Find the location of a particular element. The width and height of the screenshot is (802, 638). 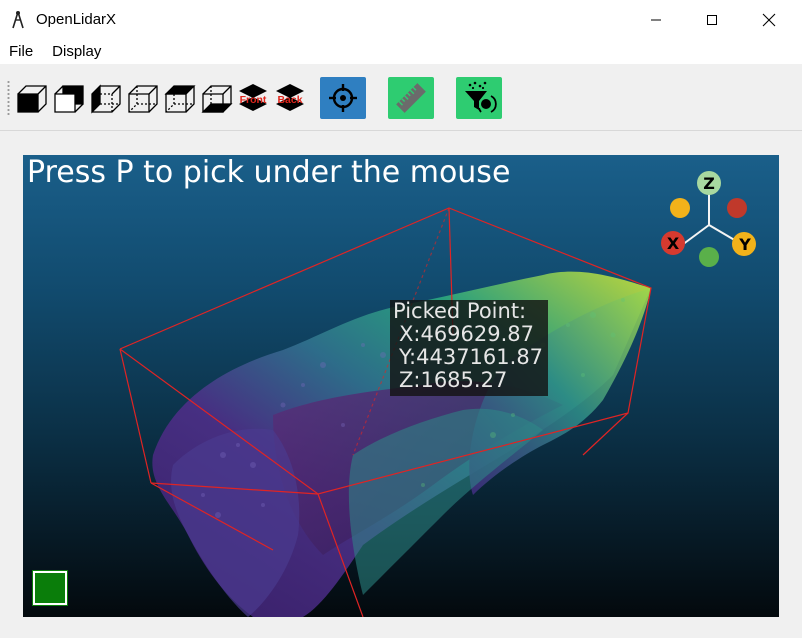

menu-file: File is located at coordinates (21, 52).